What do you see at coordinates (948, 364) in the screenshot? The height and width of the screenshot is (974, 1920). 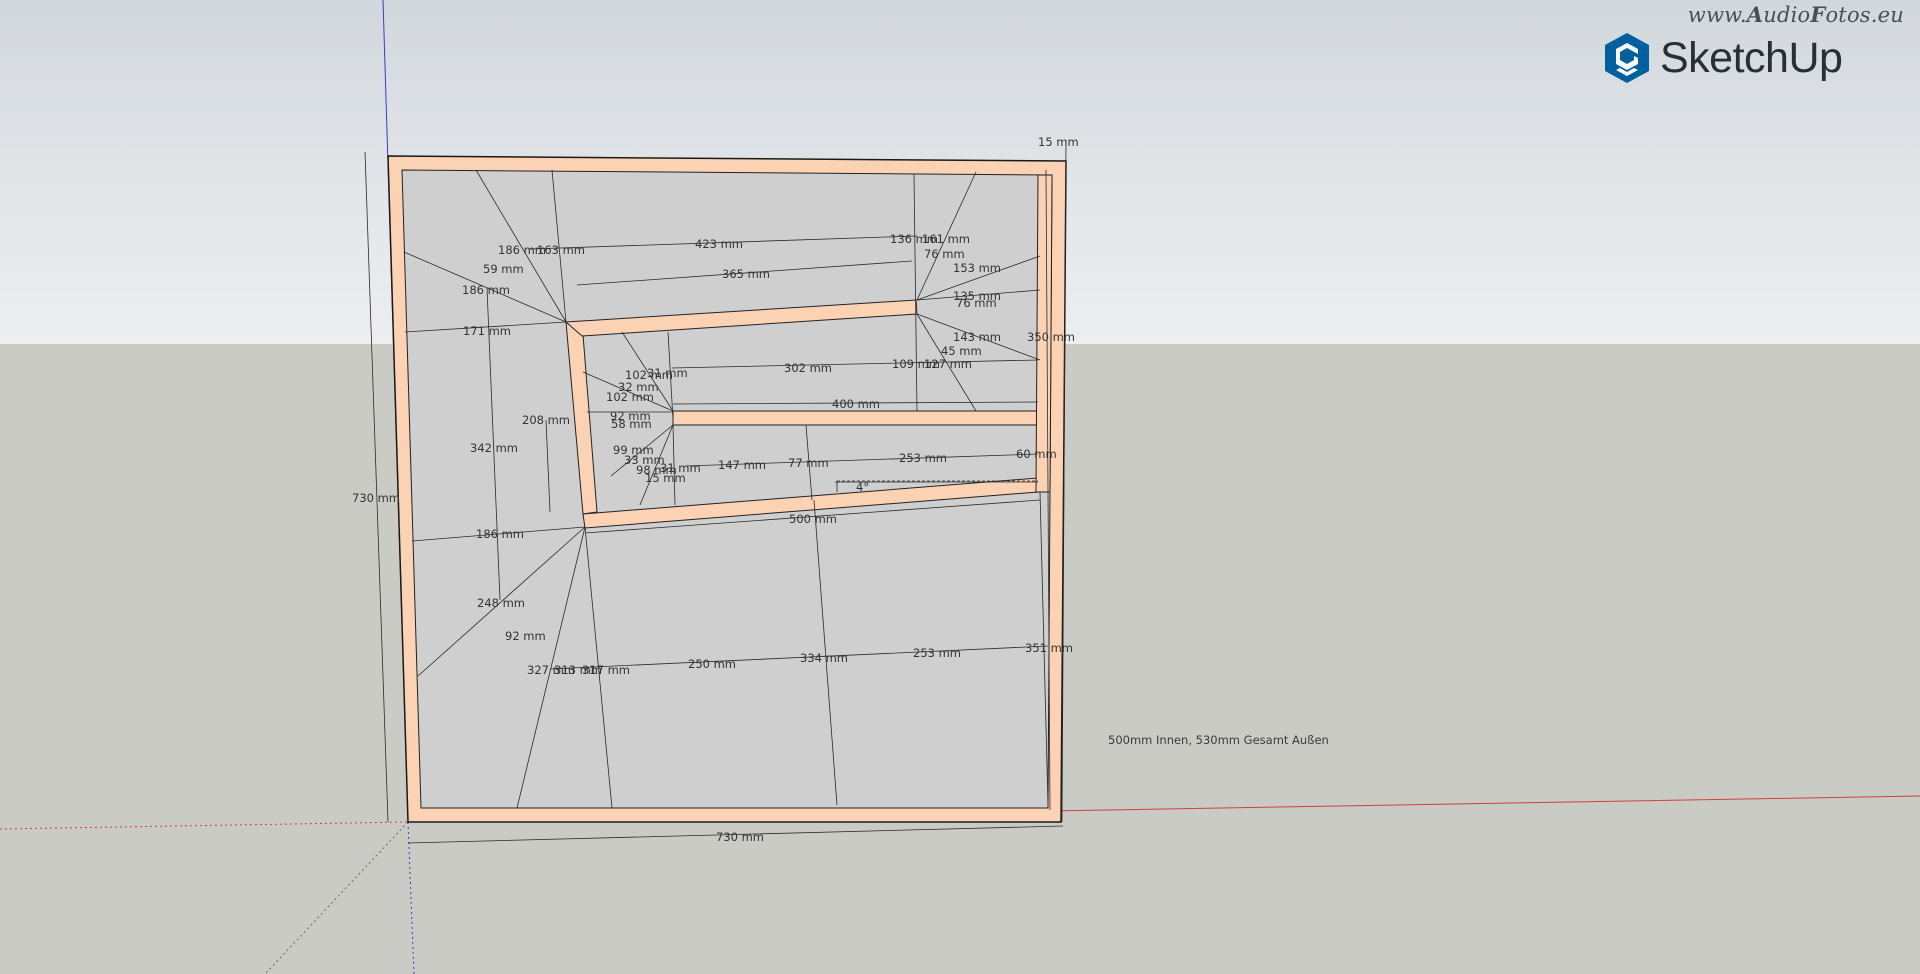 I see `dimension-label: 127 mm` at bounding box center [948, 364].